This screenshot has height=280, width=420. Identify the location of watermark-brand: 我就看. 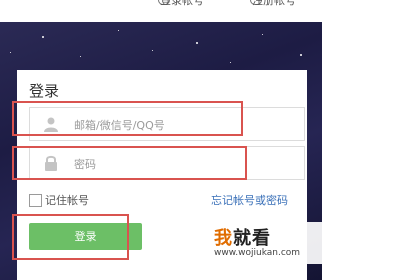
(242, 237).